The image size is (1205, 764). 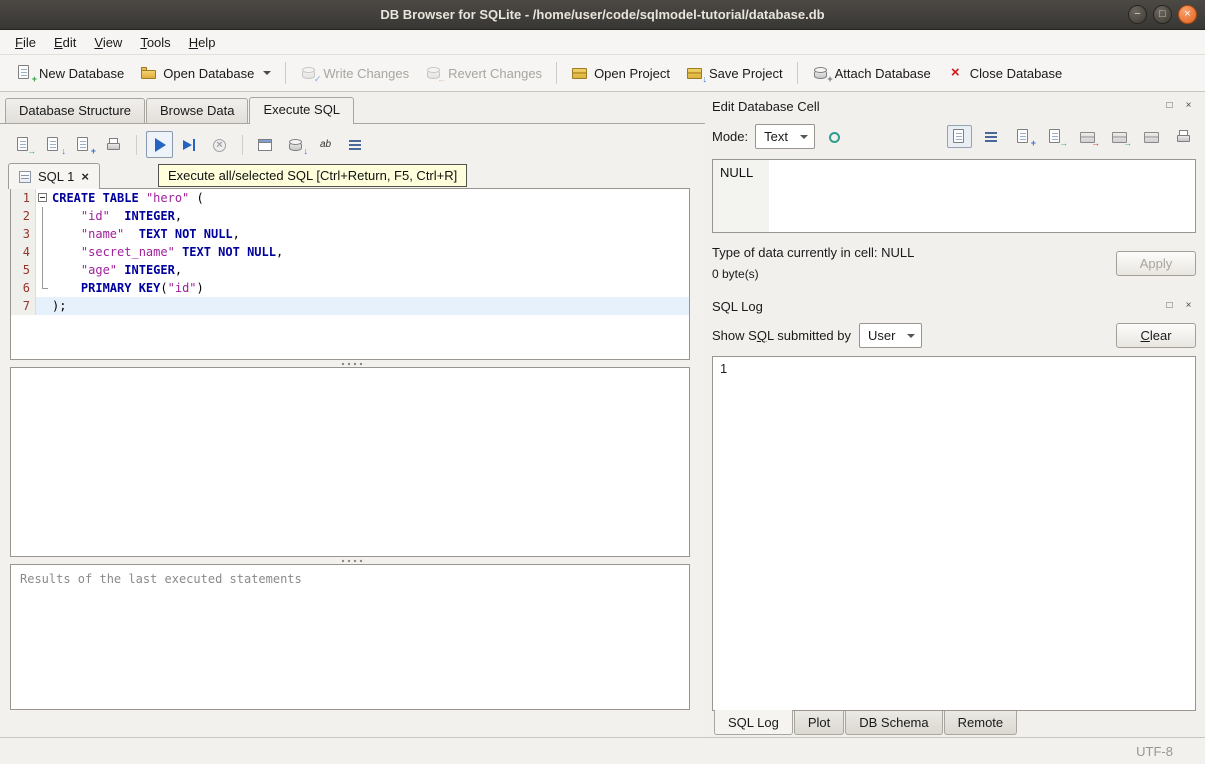 What do you see at coordinates (64, 150) in the screenshot?
I see `save-sql-file-icon-badge: ↓` at bounding box center [64, 150].